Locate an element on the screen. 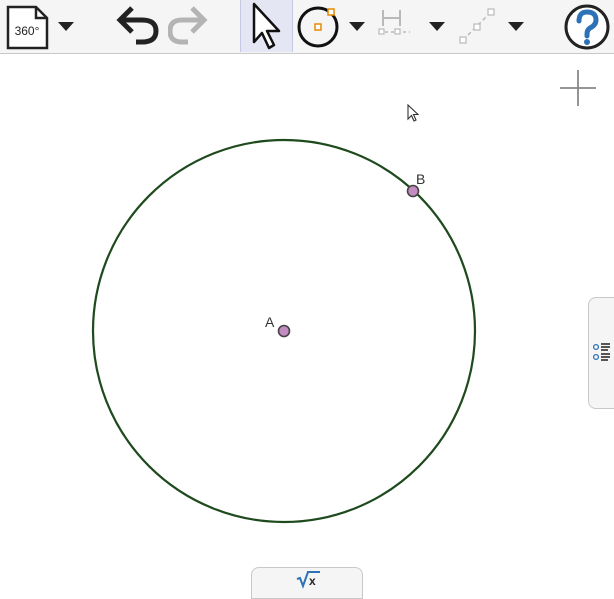  svg-text: x is located at coordinates (312, 581).